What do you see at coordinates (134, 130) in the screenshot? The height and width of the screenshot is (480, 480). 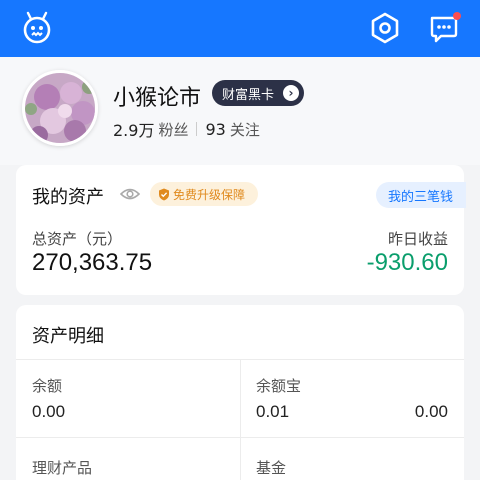 I see `followers-count: 2.9万` at bounding box center [134, 130].